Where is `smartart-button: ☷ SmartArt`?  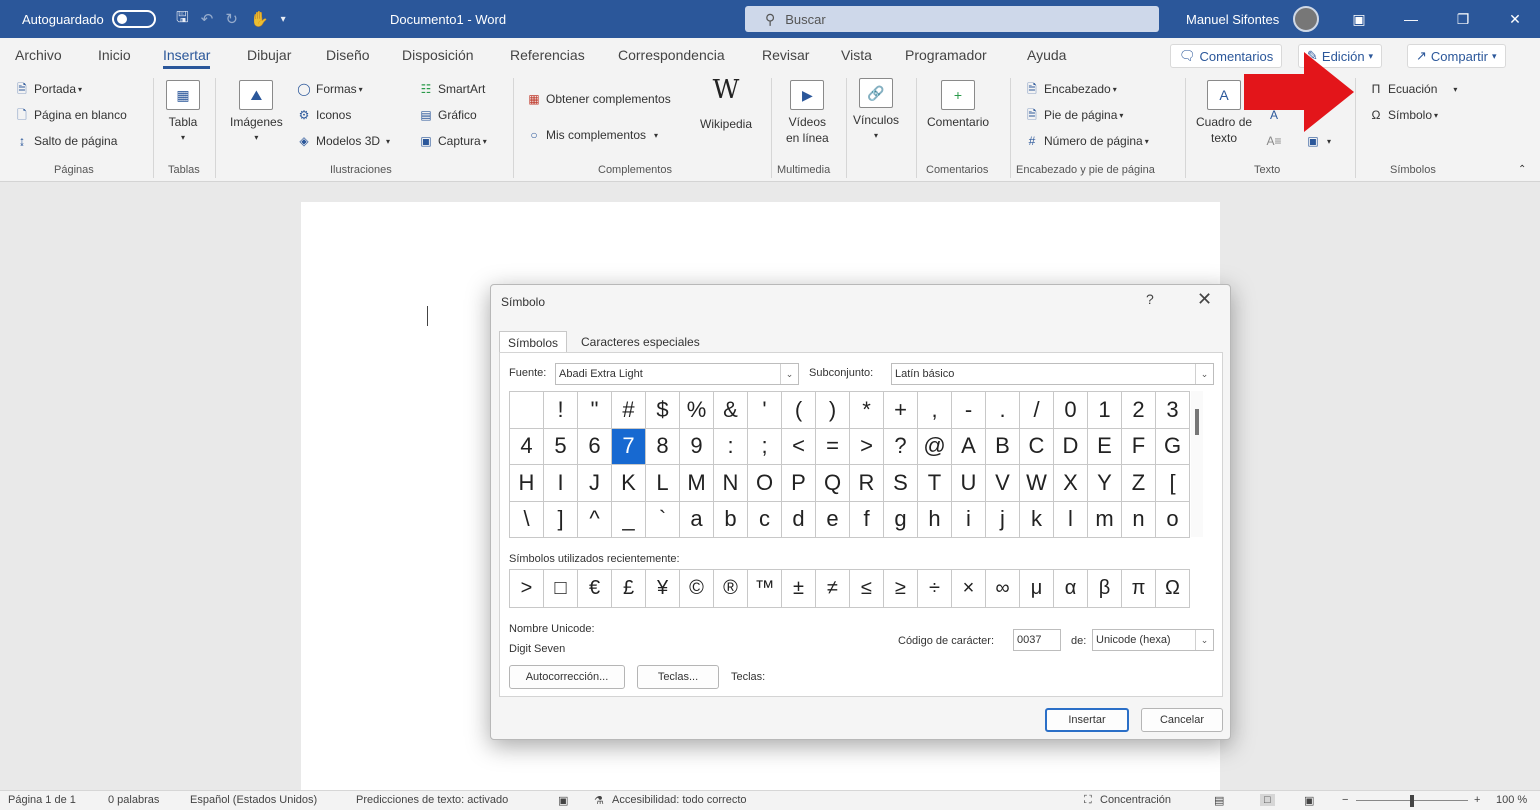 smartart-button: ☷ SmartArt is located at coordinates (452, 89).